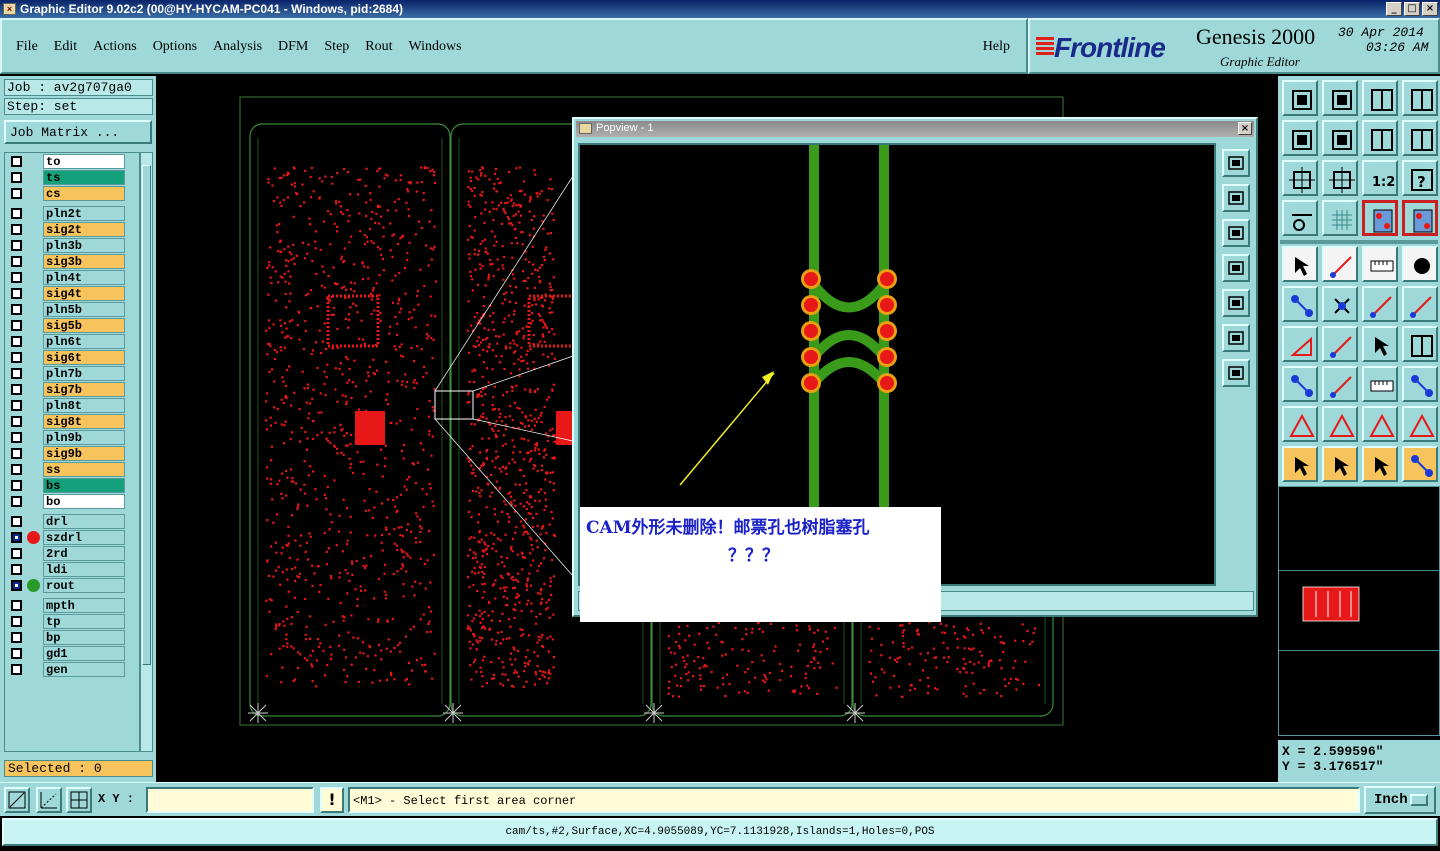  What do you see at coordinates (84, 453) in the screenshot?
I see `layer-name: sig9b` at bounding box center [84, 453].